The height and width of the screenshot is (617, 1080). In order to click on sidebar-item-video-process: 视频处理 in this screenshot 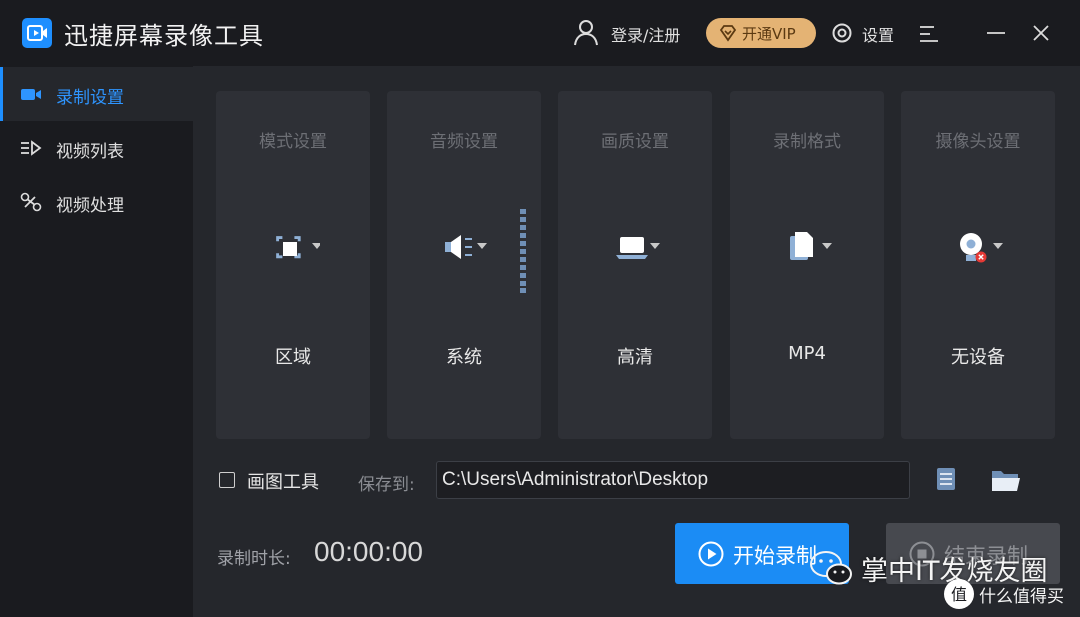, I will do `click(96, 202)`.